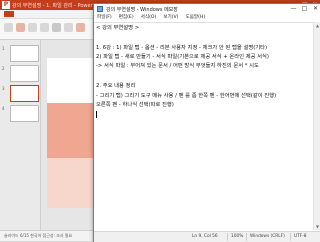 This screenshot has width=320, height=242. Describe the element at coordinates (116, 86) in the screenshot. I see `text-line: 2. 주요 내용 정리` at that location.